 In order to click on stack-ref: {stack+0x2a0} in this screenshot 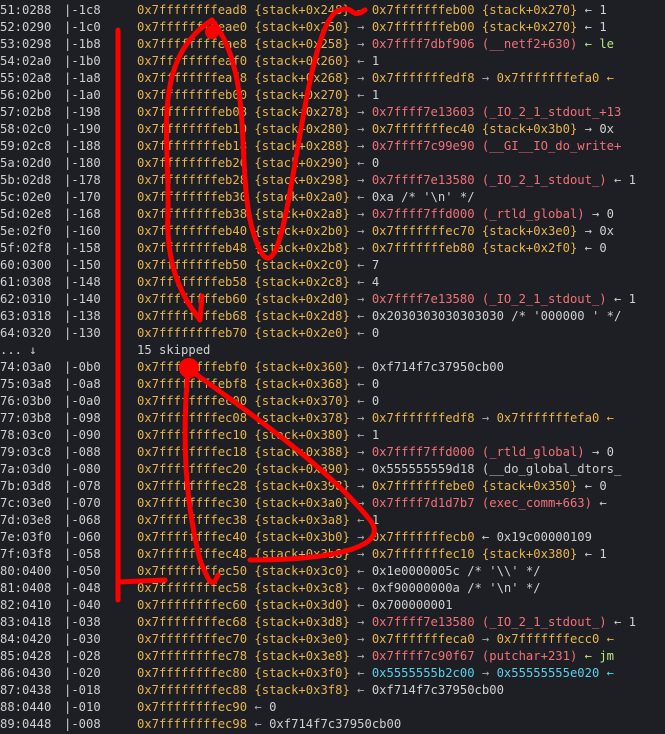, I will do `click(302, 197)`.